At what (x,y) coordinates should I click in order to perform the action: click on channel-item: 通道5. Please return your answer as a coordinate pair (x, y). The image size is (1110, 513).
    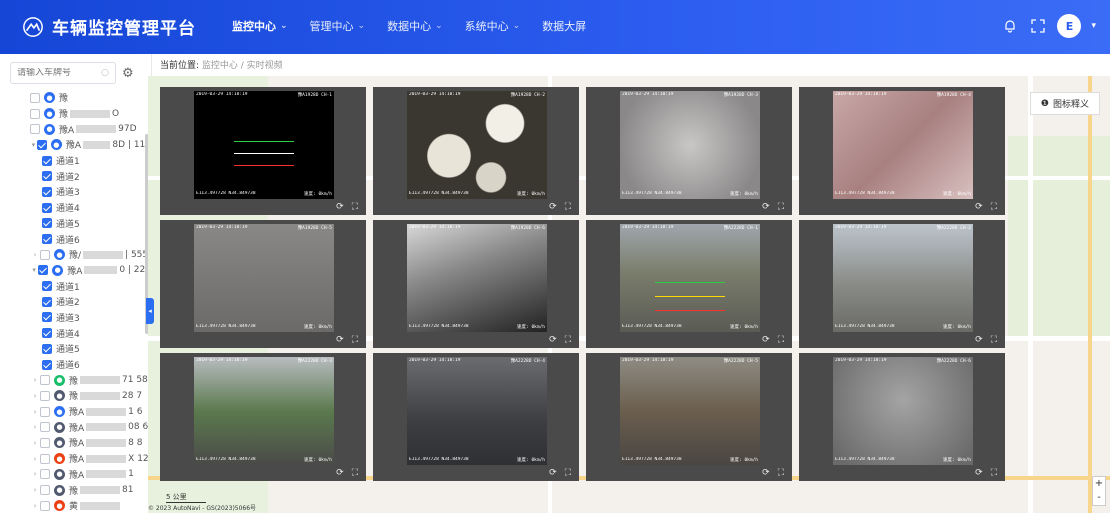
    Looking at the image, I should click on (76, 349).